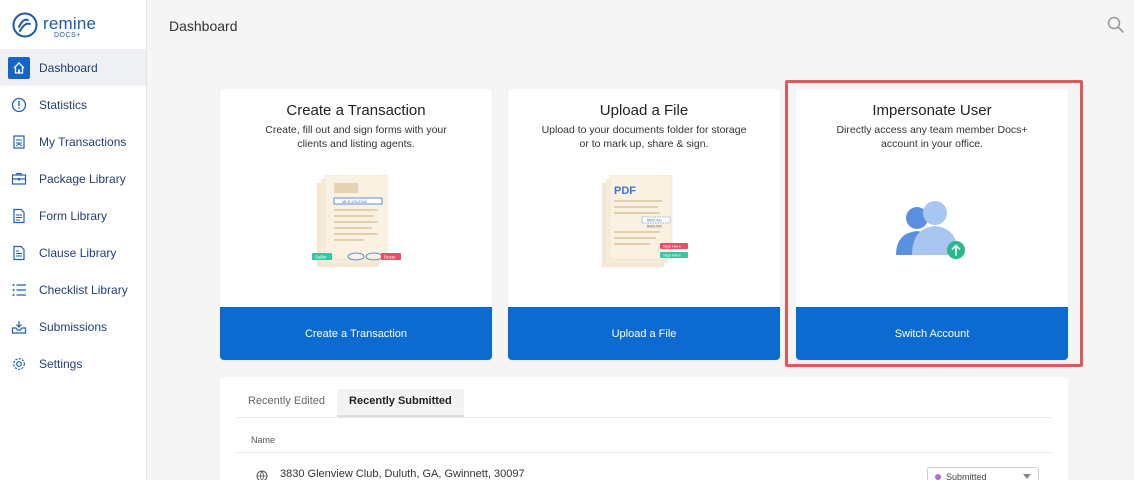  What do you see at coordinates (19, 216) in the screenshot?
I see `form-icon` at bounding box center [19, 216].